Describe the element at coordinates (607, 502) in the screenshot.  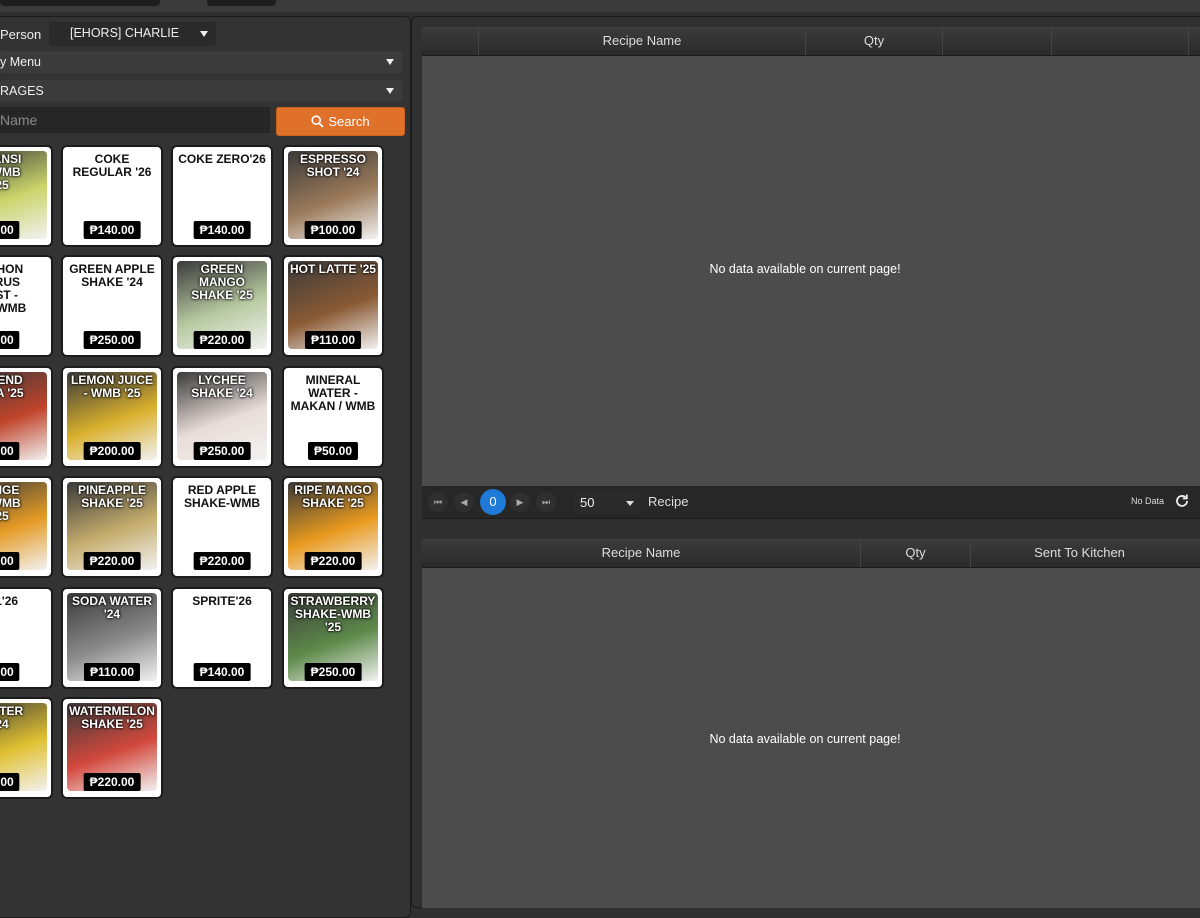
I see `page-size-dropdown: 50` at that location.